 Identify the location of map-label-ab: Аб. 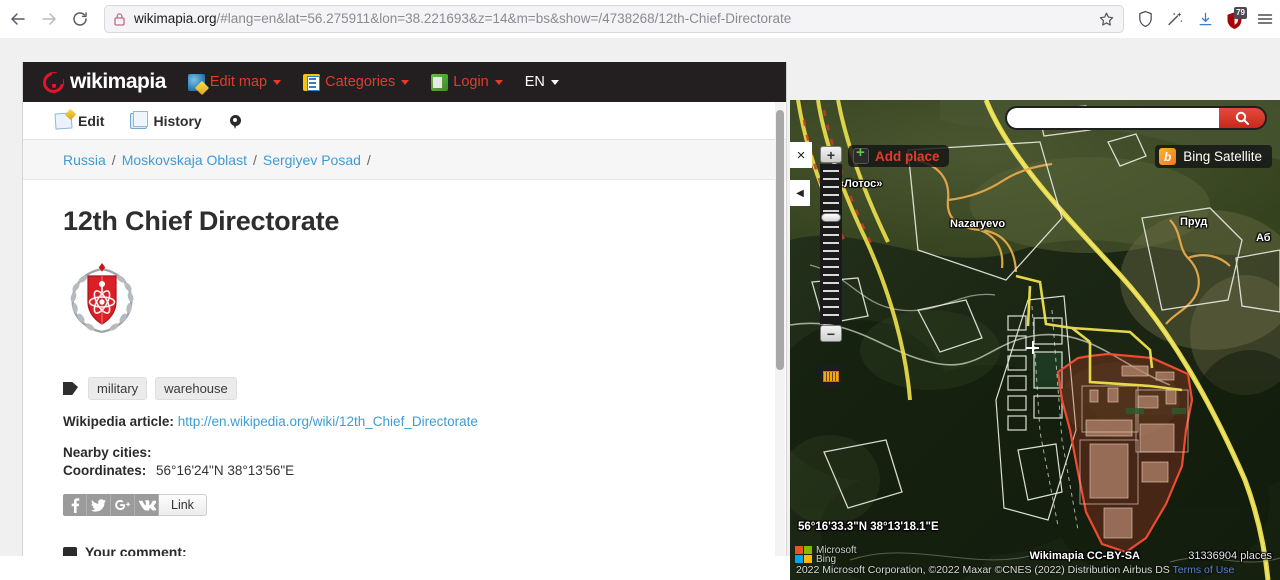
(1263, 238).